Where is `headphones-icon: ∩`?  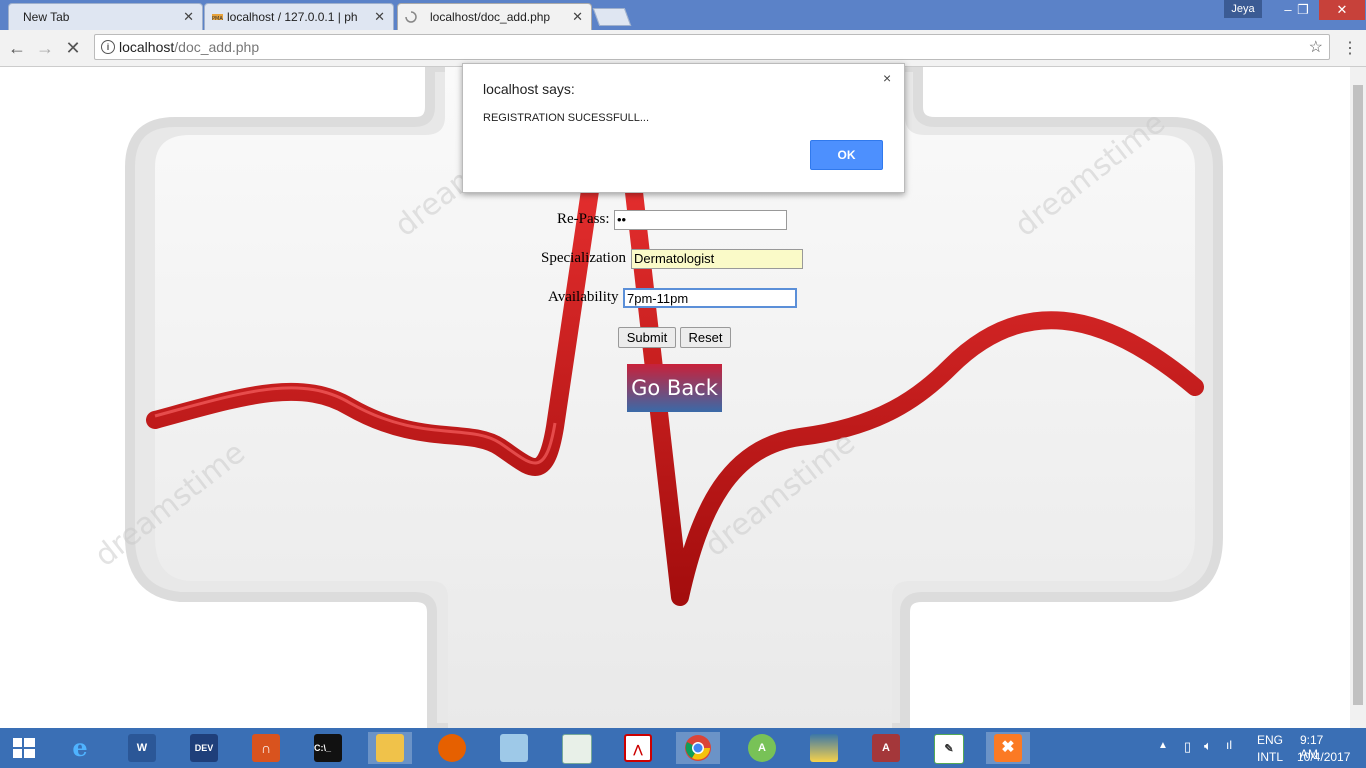 headphones-icon: ∩ is located at coordinates (266, 748).